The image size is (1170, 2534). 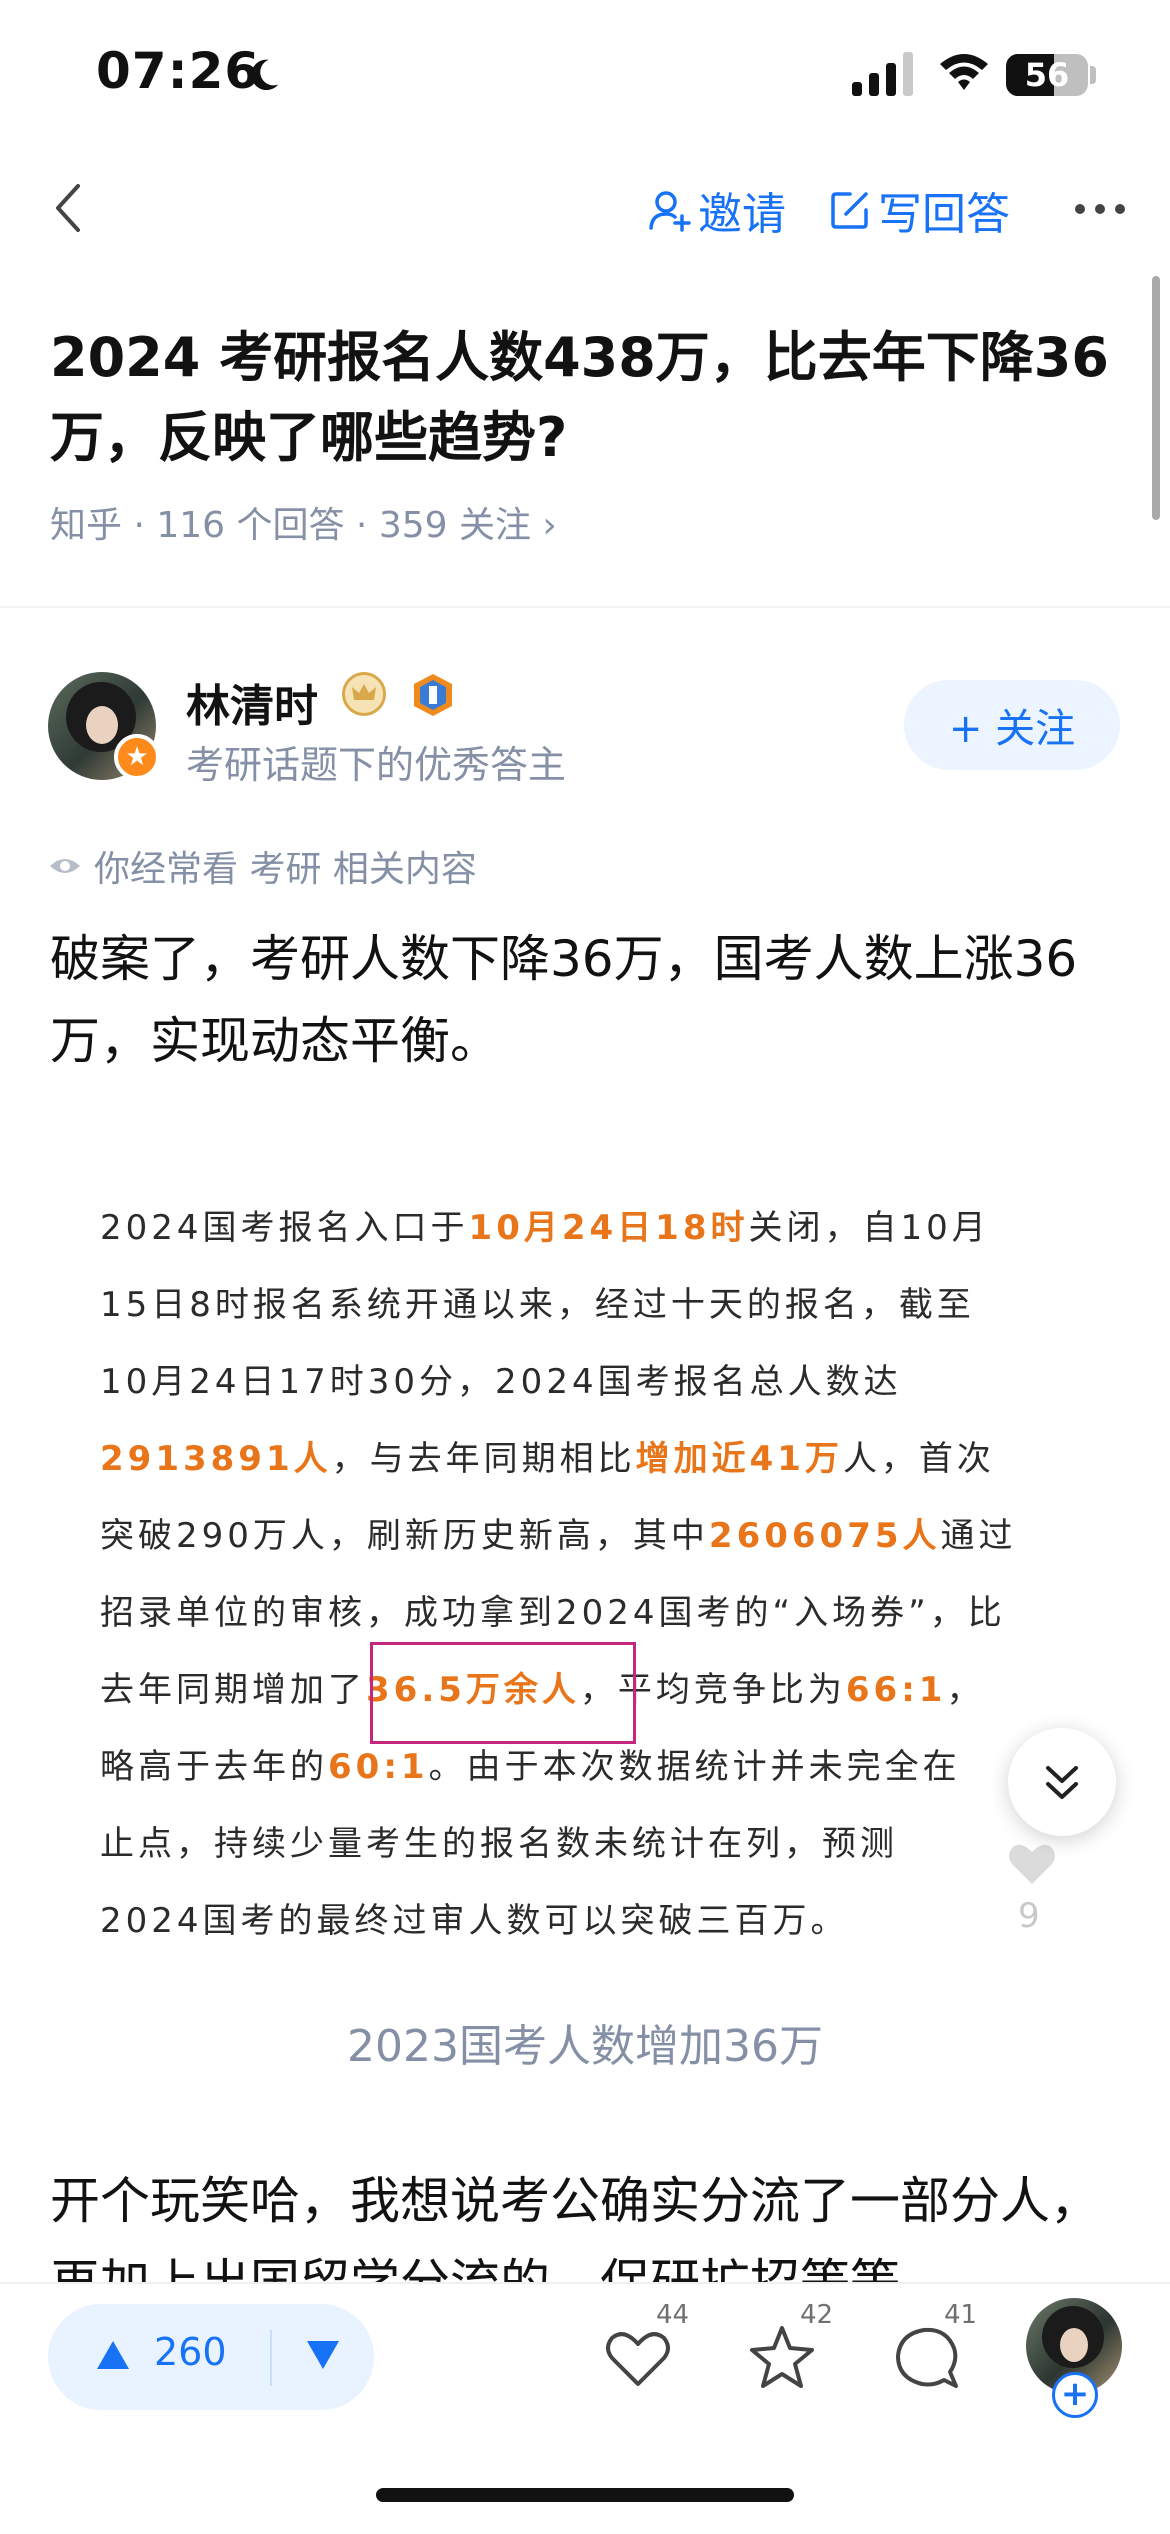 What do you see at coordinates (499, 1844) in the screenshot?
I see `image-text-segment: 止点，持续少量考生的报名数未统计在列，预测` at bounding box center [499, 1844].